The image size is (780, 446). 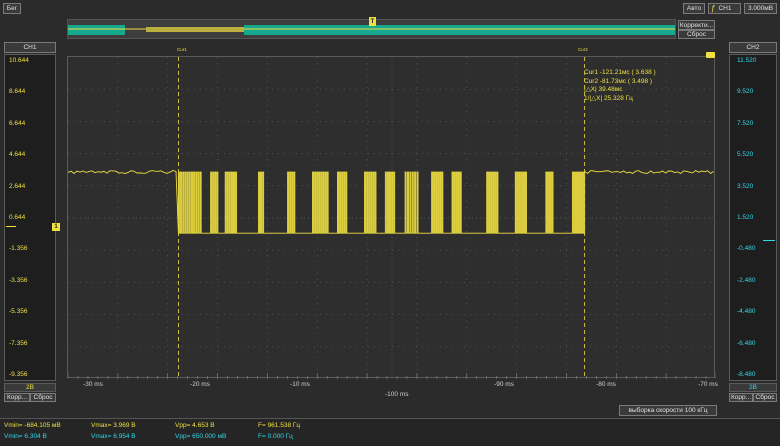 What do you see at coordinates (113, 425) in the screenshot?
I see `ch1-vmax: Vmax= 3.969 В` at bounding box center [113, 425].